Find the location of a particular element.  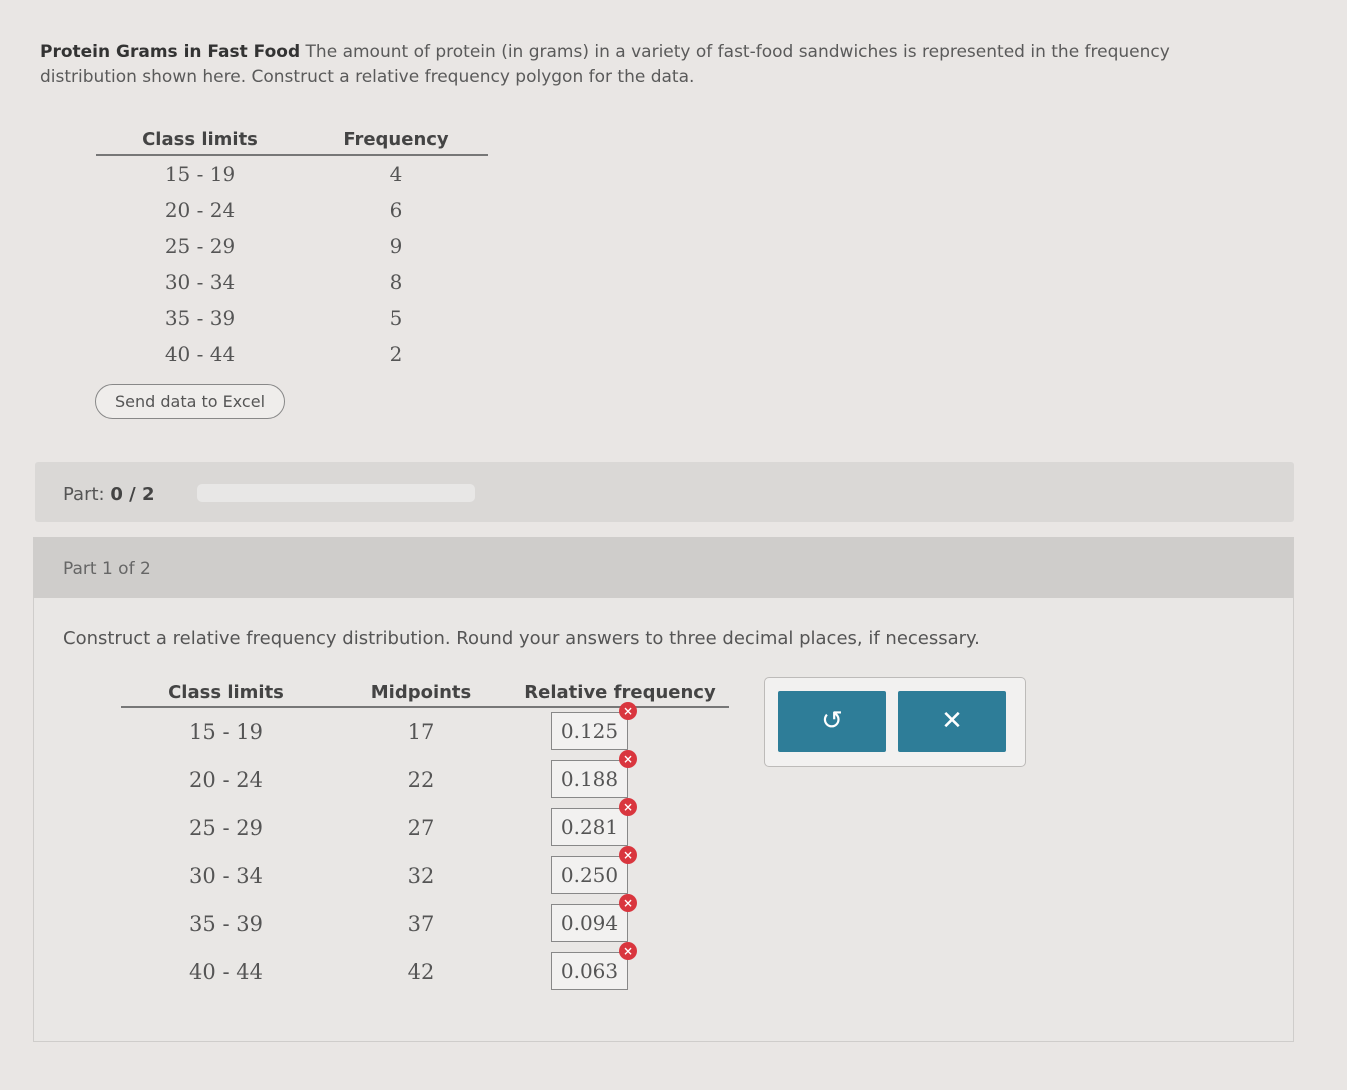

part-progress-label: Part: 0 / 2 is located at coordinates (109, 494).